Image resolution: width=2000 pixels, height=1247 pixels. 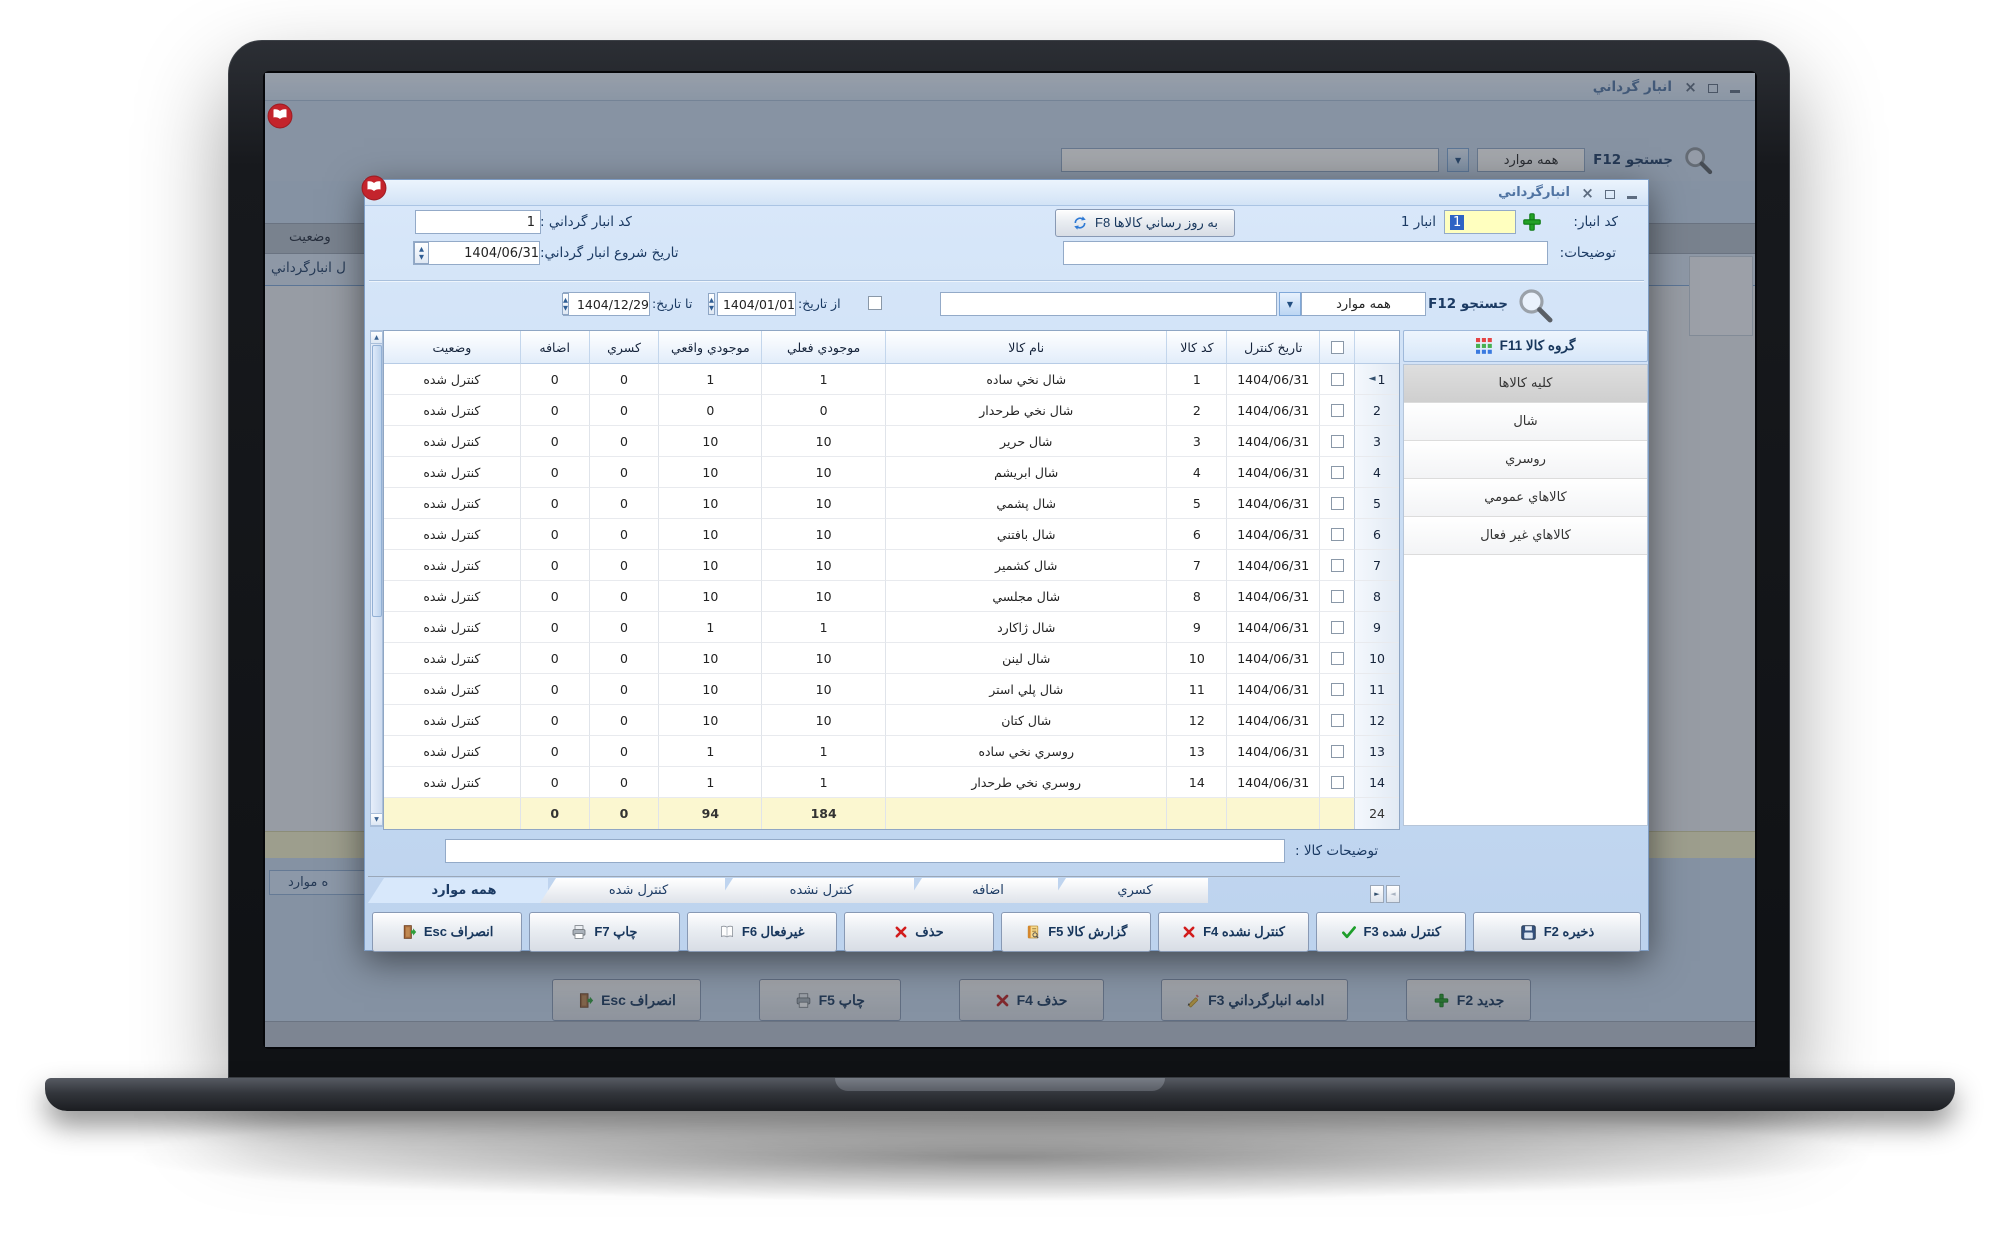 I want to click on column-header: موجودي واقعي, so click(x=710, y=347).